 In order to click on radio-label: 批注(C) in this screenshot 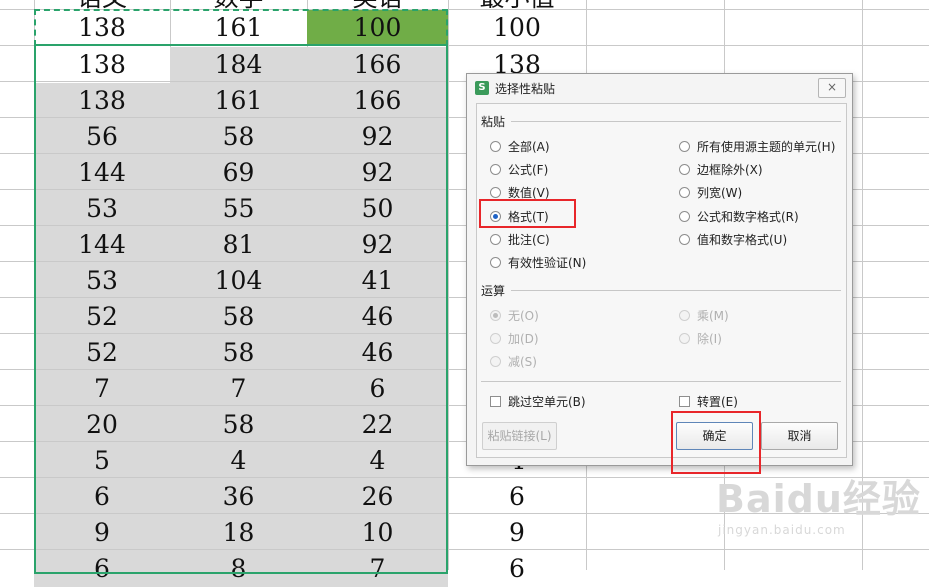, I will do `click(529, 240)`.